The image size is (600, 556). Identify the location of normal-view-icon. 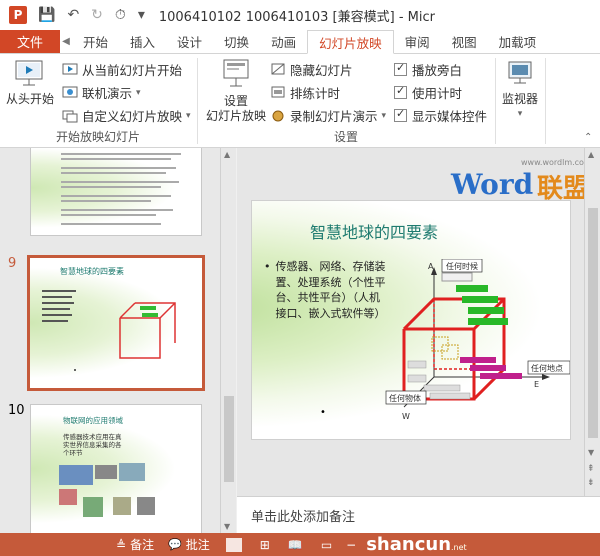
(233, 544).